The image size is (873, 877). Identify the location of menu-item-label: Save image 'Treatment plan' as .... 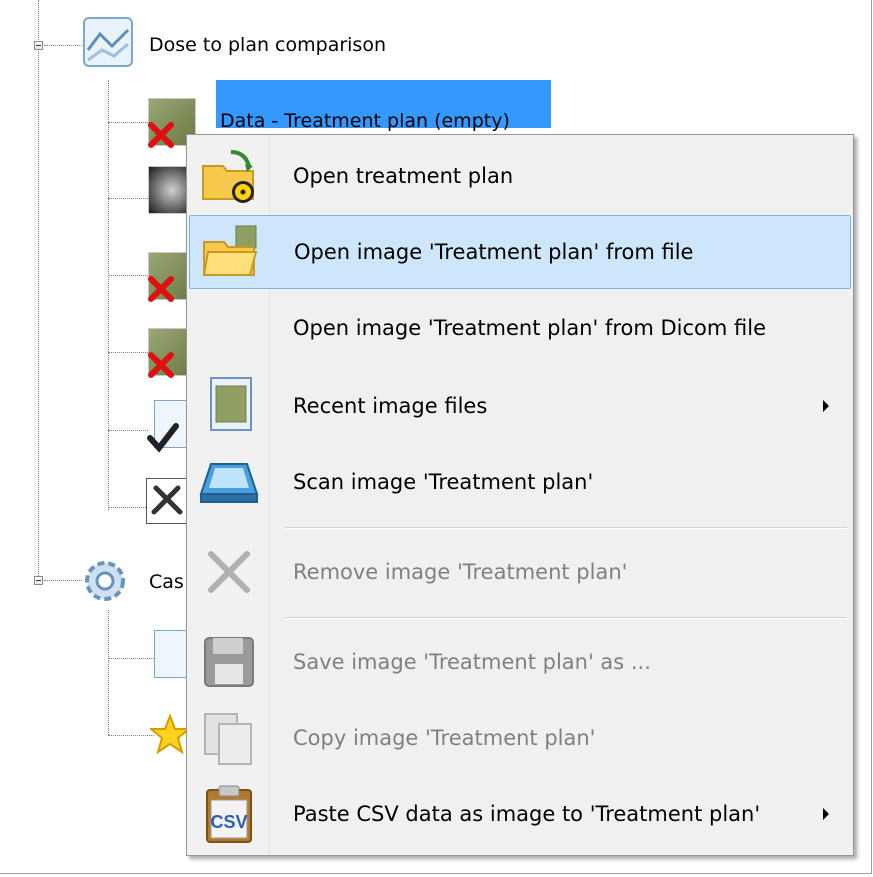
(472, 662).